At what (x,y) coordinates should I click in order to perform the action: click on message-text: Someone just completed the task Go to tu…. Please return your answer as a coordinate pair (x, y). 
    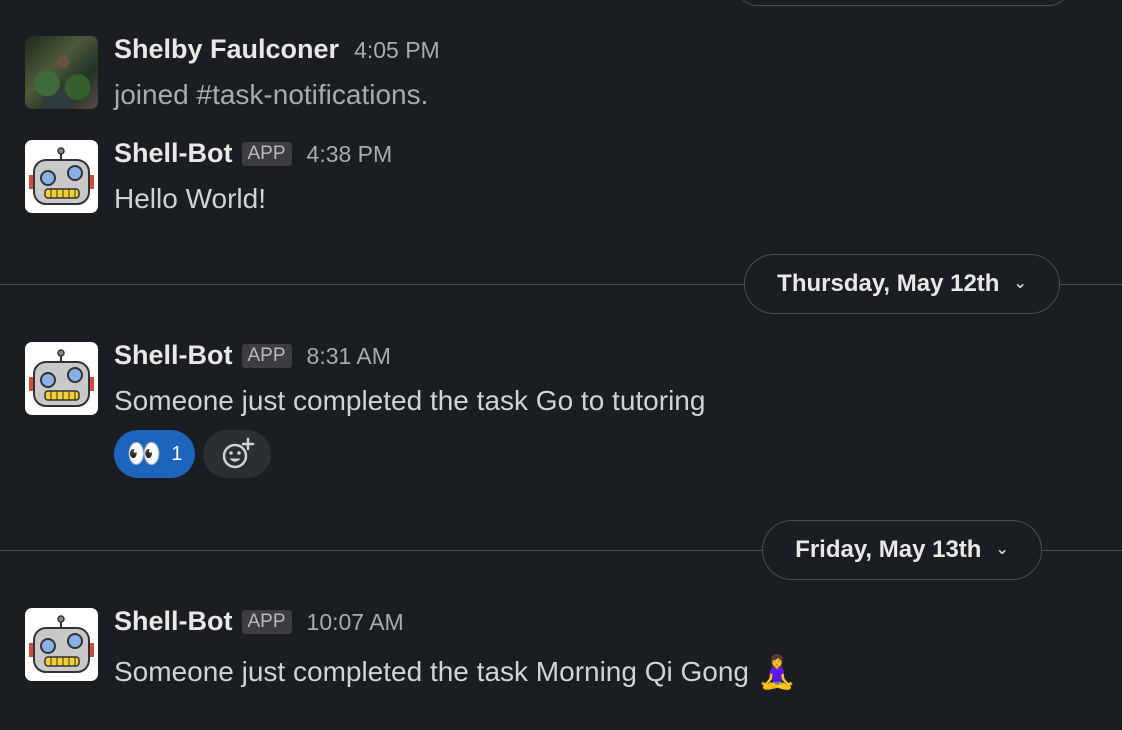
    Looking at the image, I should click on (410, 400).